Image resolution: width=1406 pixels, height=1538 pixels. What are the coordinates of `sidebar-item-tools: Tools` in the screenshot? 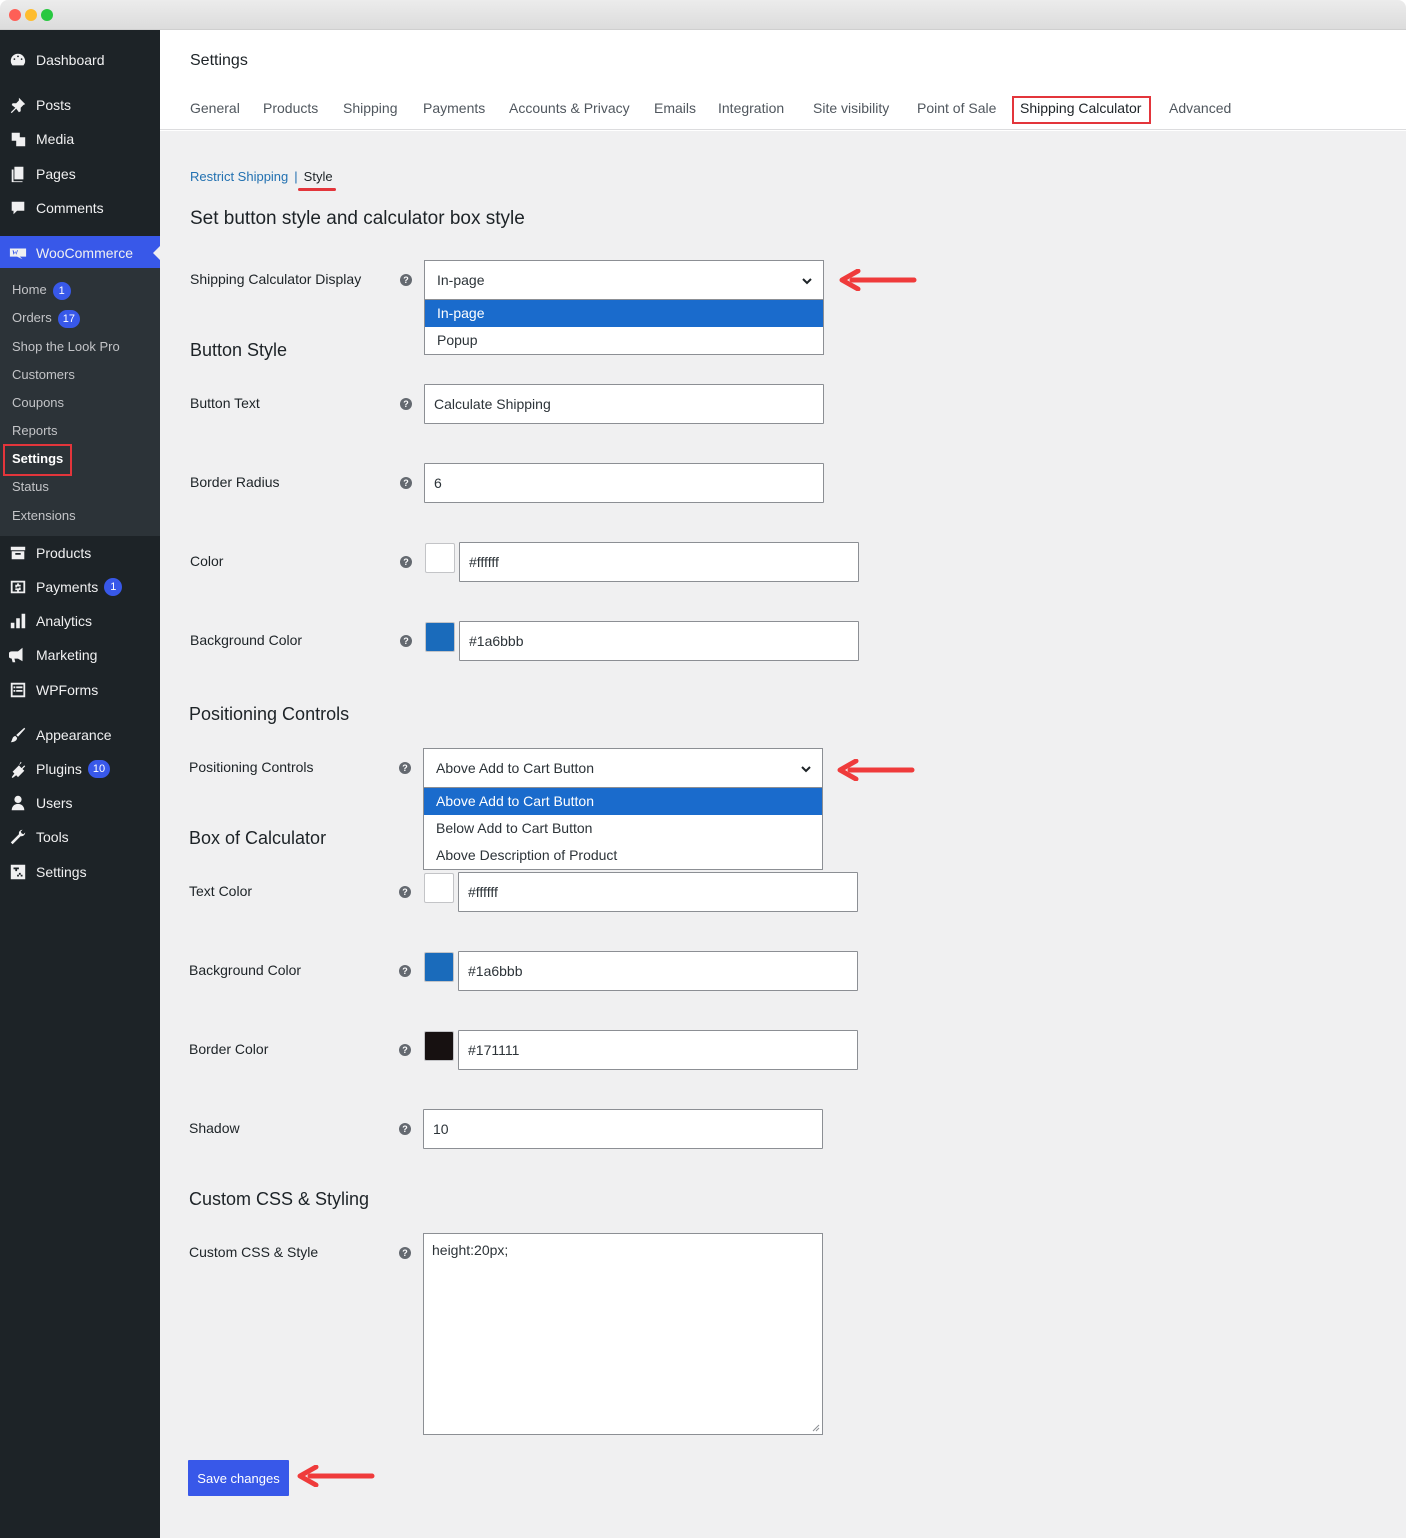 It's located at (80, 837).